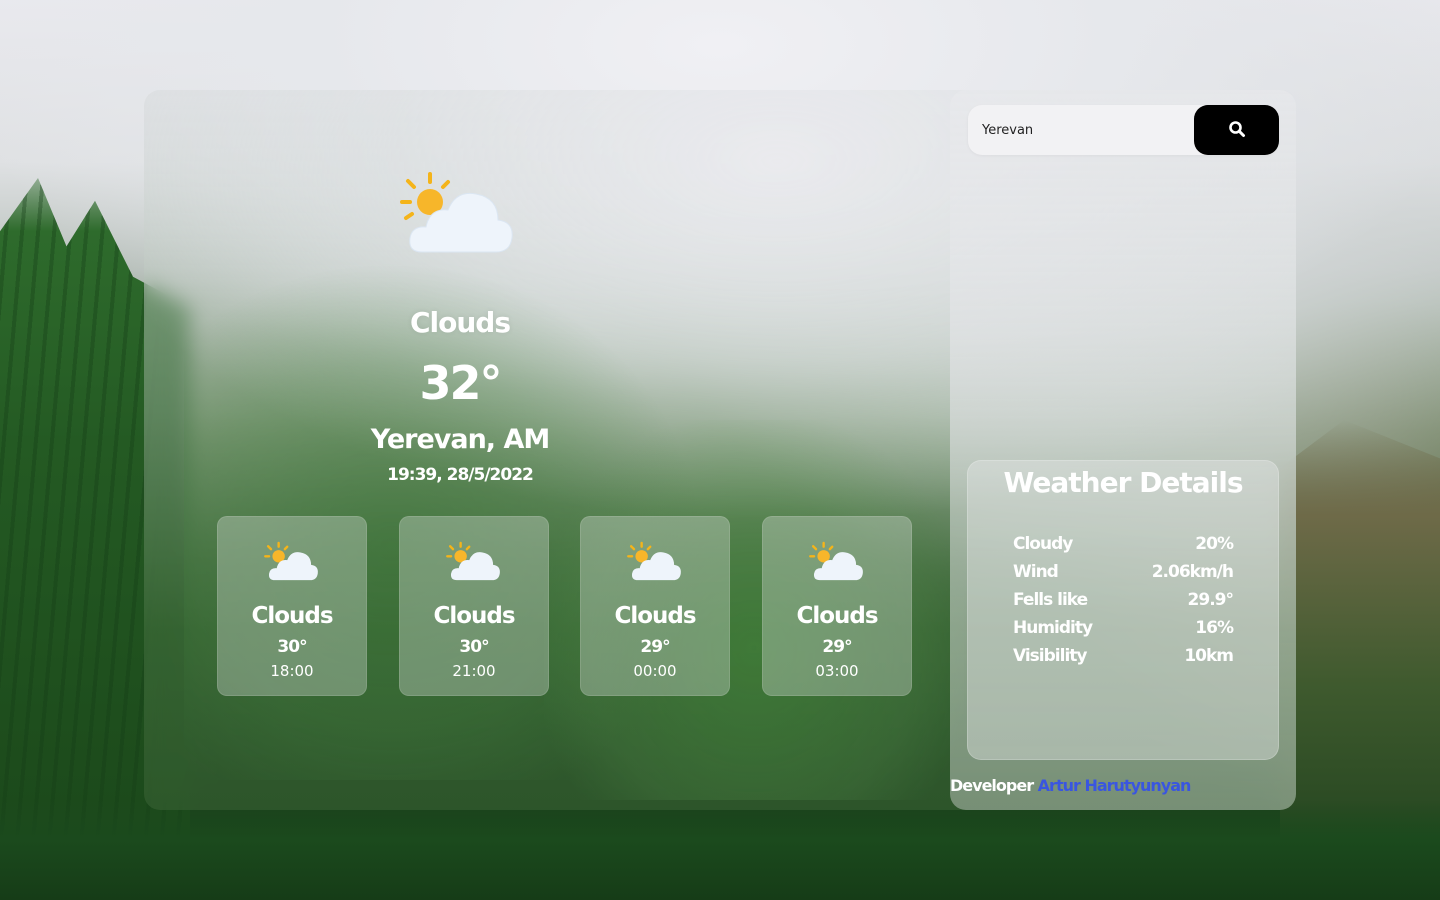 Image resolution: width=1440 pixels, height=900 pixels. I want to click on detail-label: Cloudy, so click(1043, 544).